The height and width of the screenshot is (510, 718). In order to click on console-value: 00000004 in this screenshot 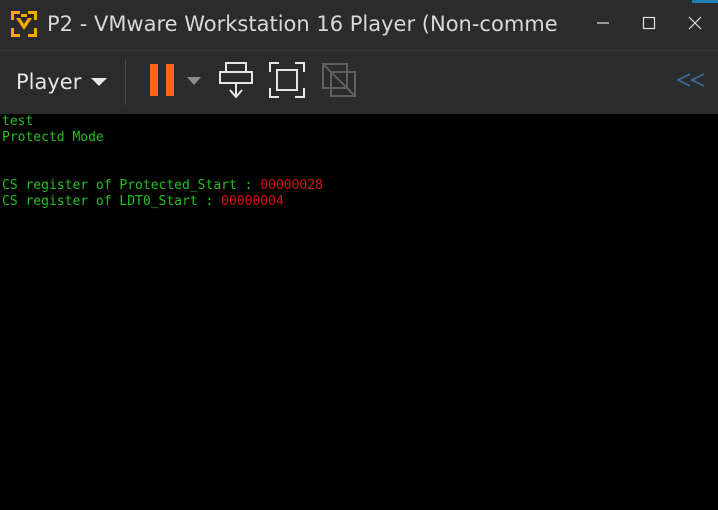, I will do `click(252, 201)`.